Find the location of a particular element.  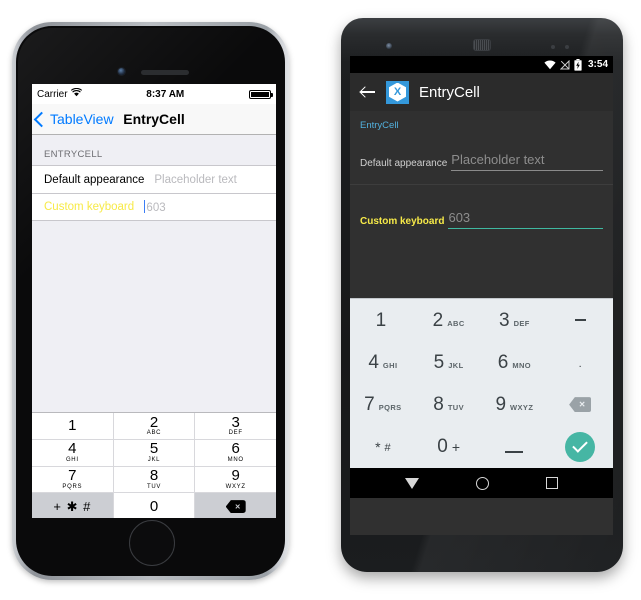

key-period: . is located at coordinates (580, 362).